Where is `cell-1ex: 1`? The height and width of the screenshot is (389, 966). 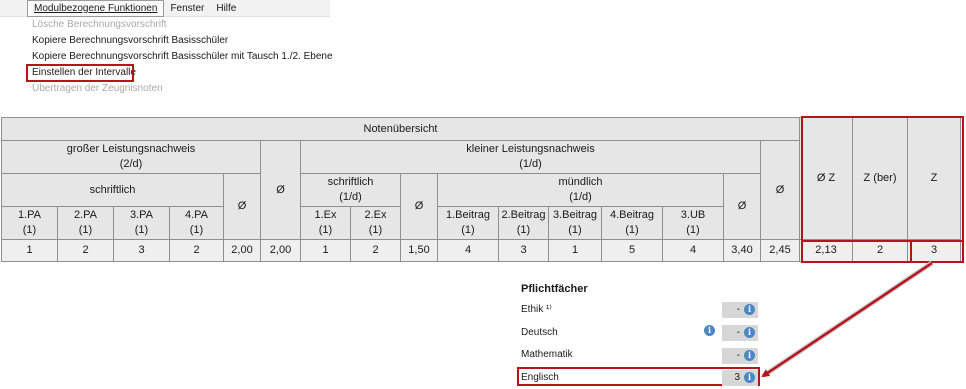
cell-1ex: 1 is located at coordinates (325, 250).